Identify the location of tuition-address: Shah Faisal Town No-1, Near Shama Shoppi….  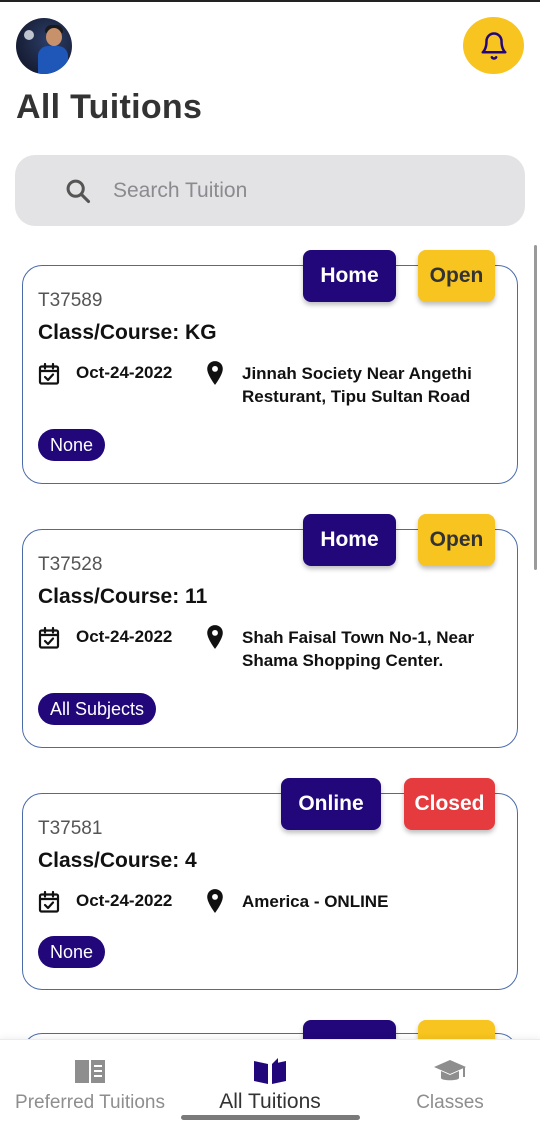
(358, 649).